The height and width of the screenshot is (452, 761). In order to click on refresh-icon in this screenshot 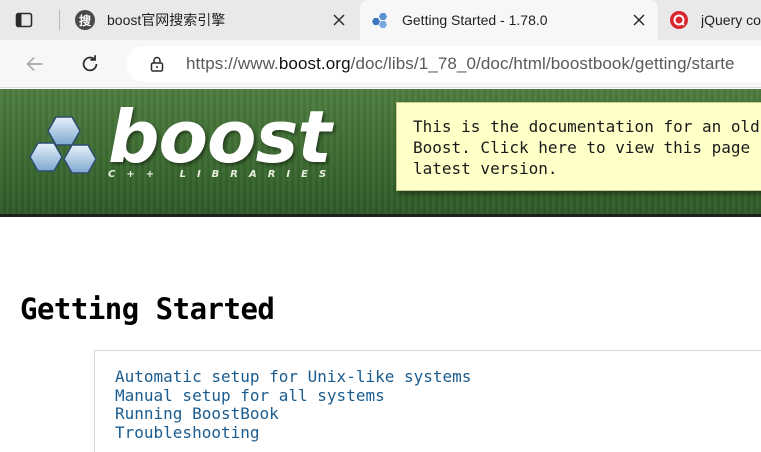, I will do `click(90, 63)`.